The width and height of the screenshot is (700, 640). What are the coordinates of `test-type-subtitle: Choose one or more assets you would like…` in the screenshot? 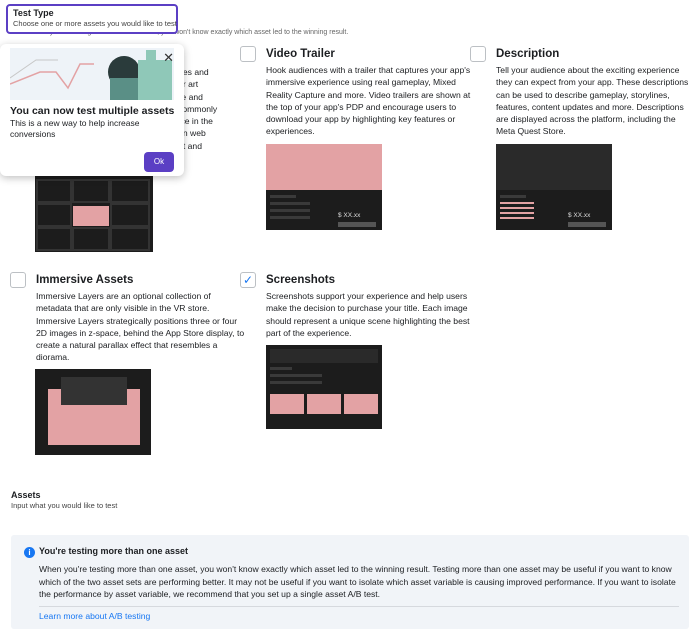 It's located at (95, 23).